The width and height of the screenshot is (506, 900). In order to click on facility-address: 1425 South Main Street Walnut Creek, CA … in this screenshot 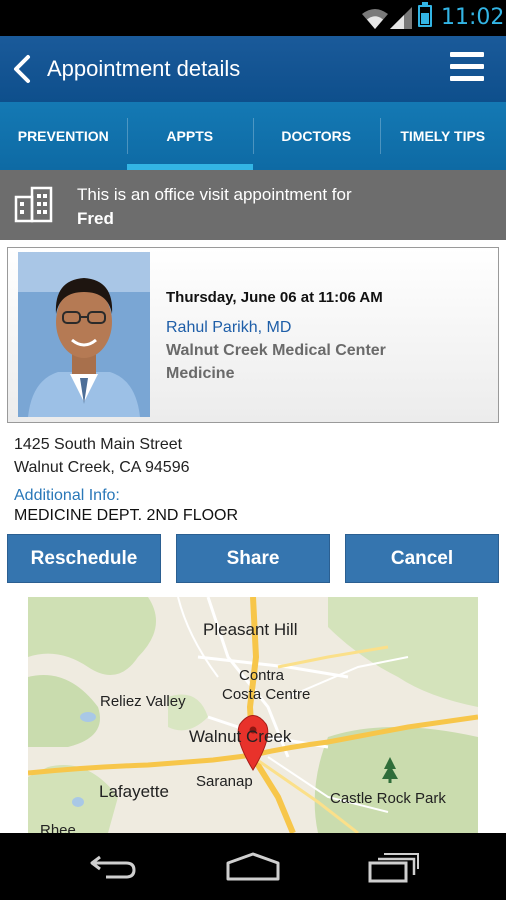, I will do `click(102, 456)`.